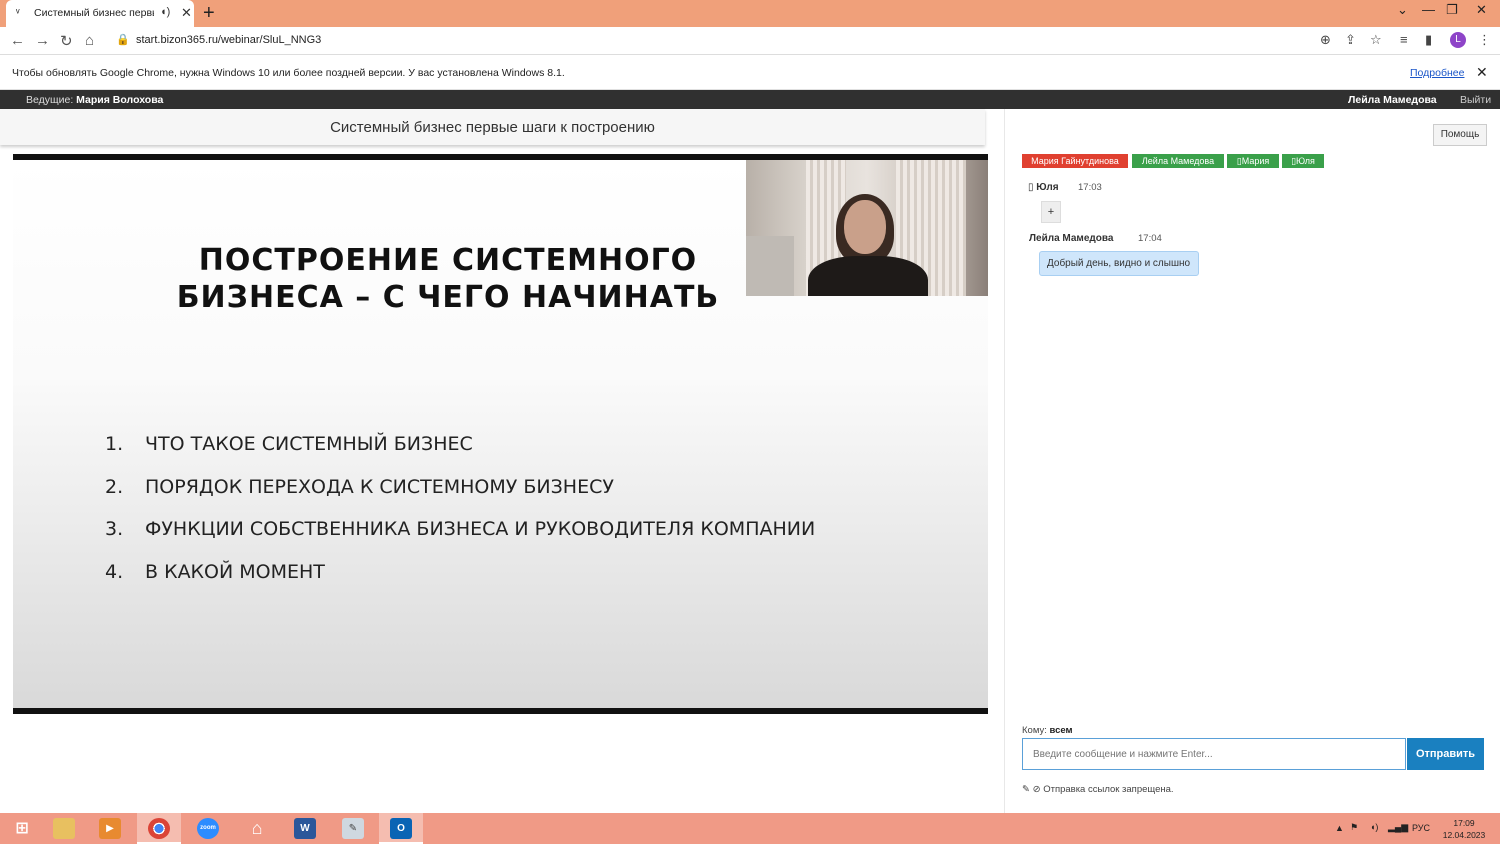  I want to click on webcam-background-object, so click(770, 266).